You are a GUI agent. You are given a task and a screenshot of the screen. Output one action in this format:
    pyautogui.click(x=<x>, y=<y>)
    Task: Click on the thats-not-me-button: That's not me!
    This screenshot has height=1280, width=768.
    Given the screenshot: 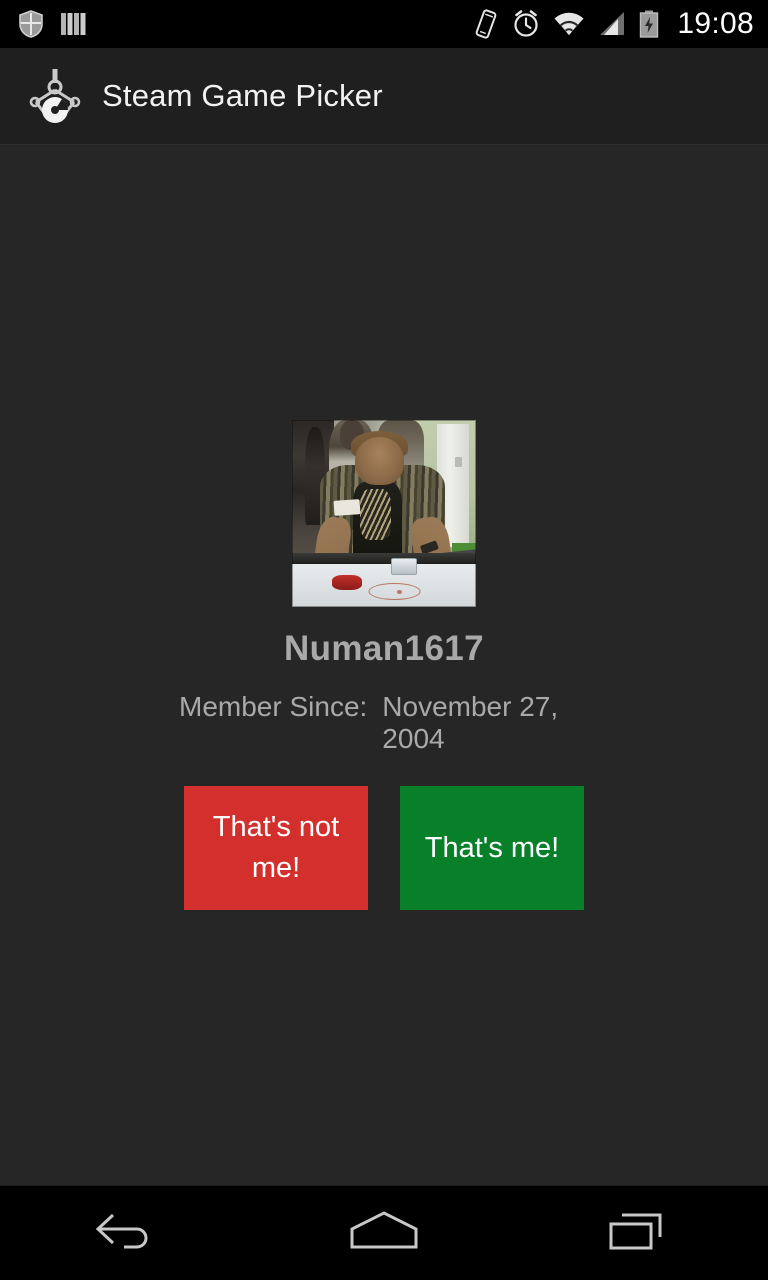 What is the action you would take?
    pyautogui.click(x=276, y=848)
    